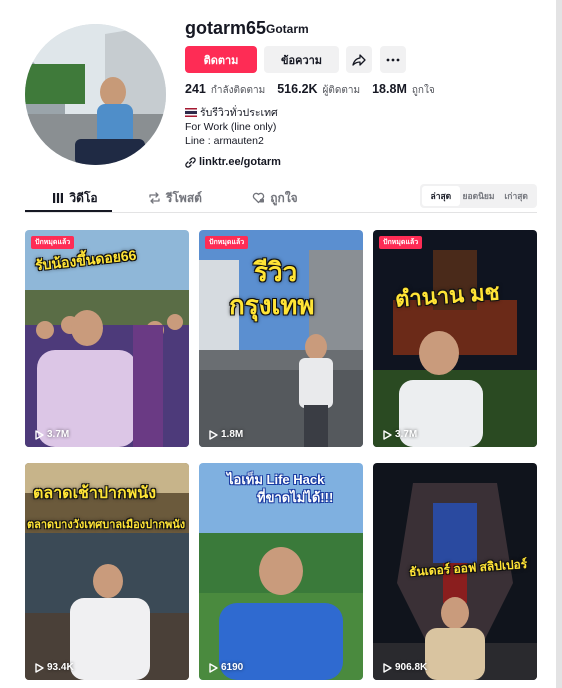  I want to click on view-count-text: 6190, so click(232, 667).